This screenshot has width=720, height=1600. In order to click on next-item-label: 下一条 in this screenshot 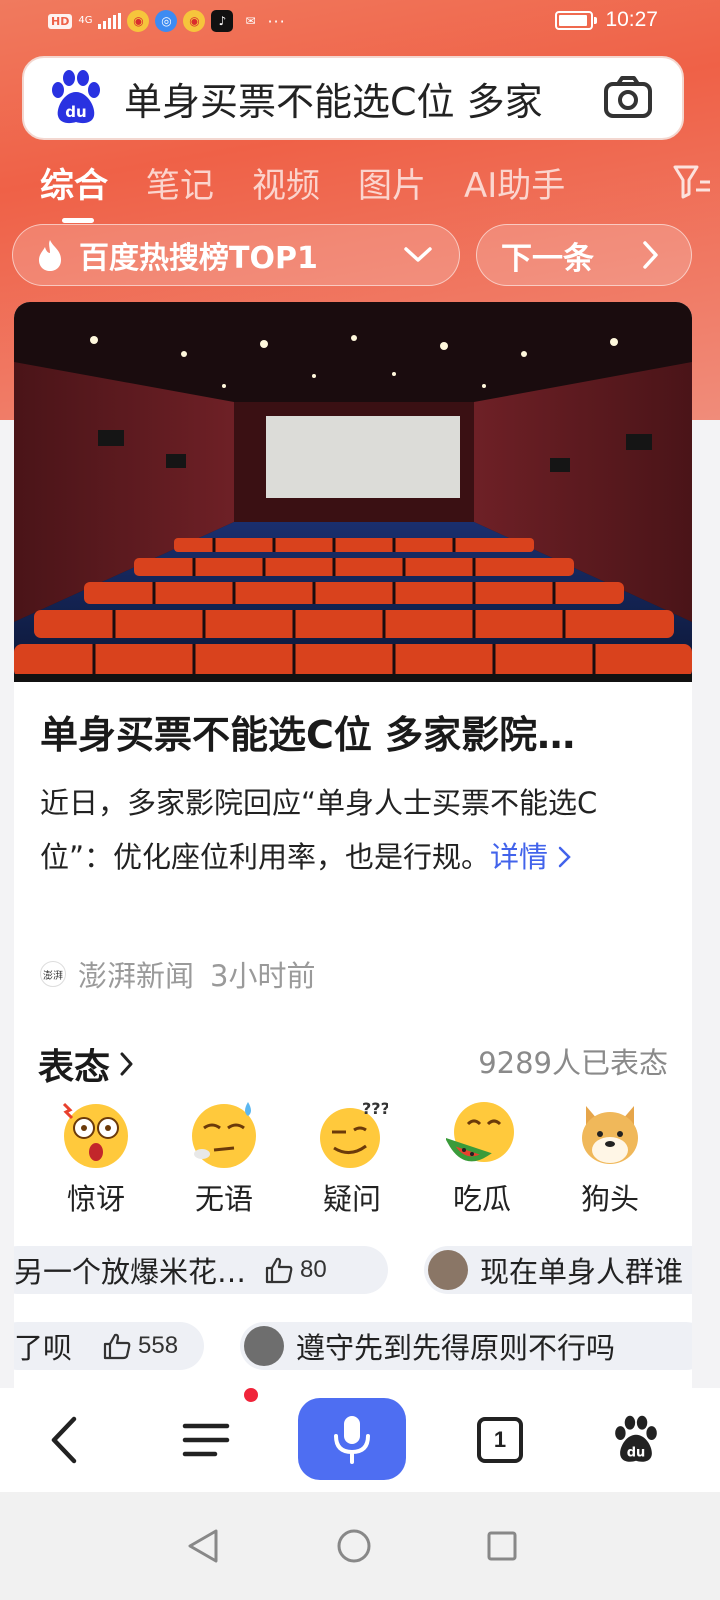, I will do `click(547, 258)`.